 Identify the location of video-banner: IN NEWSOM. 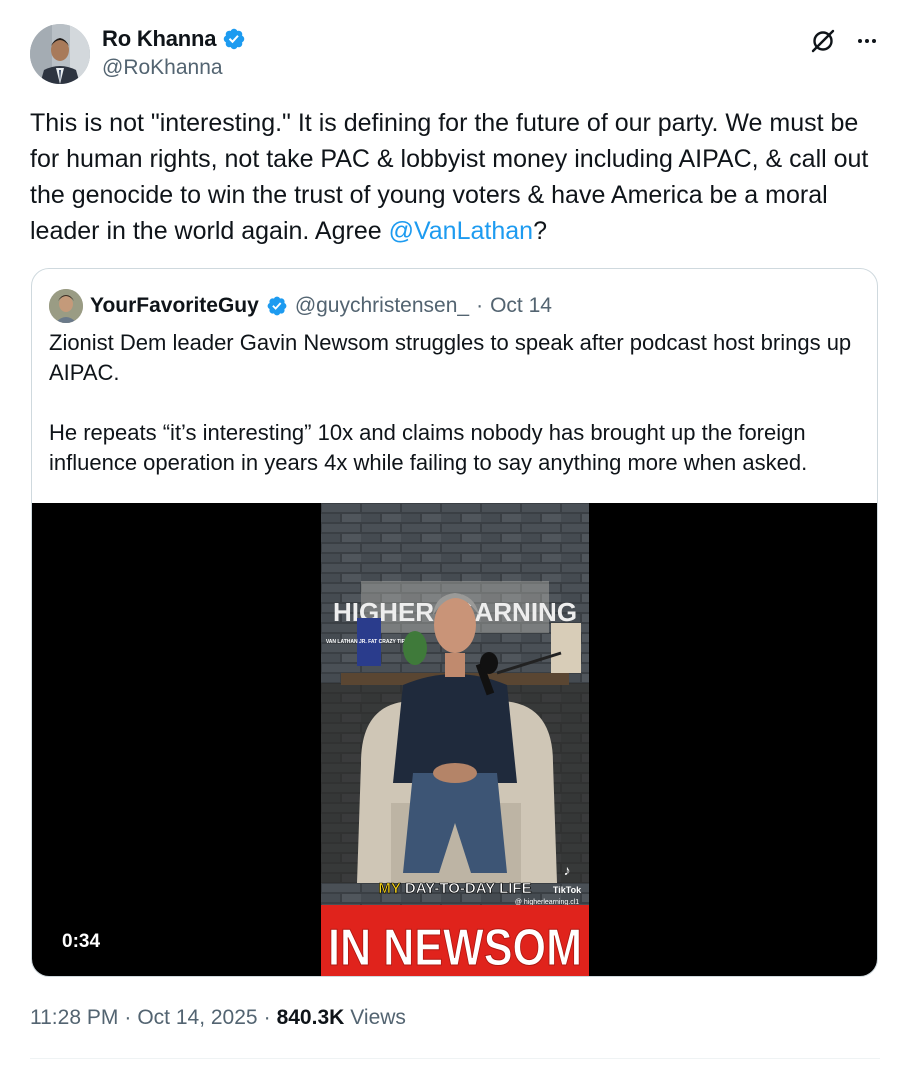
(455, 948).